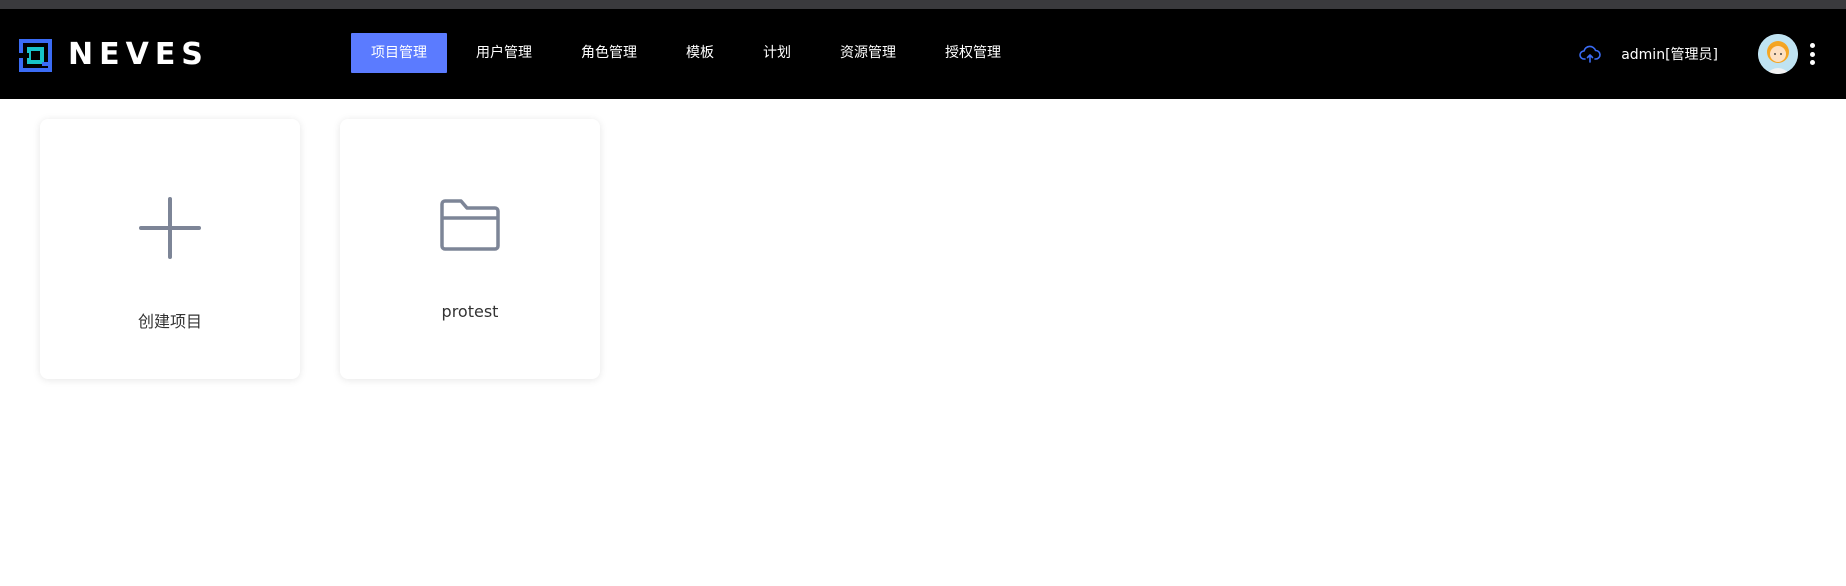 The height and width of the screenshot is (586, 1846). What do you see at coordinates (1590, 54) in the screenshot?
I see `cloud-upload-icon` at bounding box center [1590, 54].